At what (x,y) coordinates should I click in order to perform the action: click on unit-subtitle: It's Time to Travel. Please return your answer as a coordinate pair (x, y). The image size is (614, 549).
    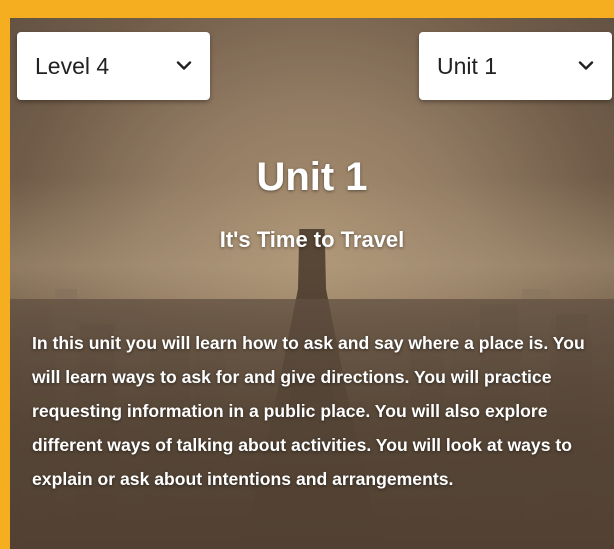
    Looking at the image, I should click on (312, 239).